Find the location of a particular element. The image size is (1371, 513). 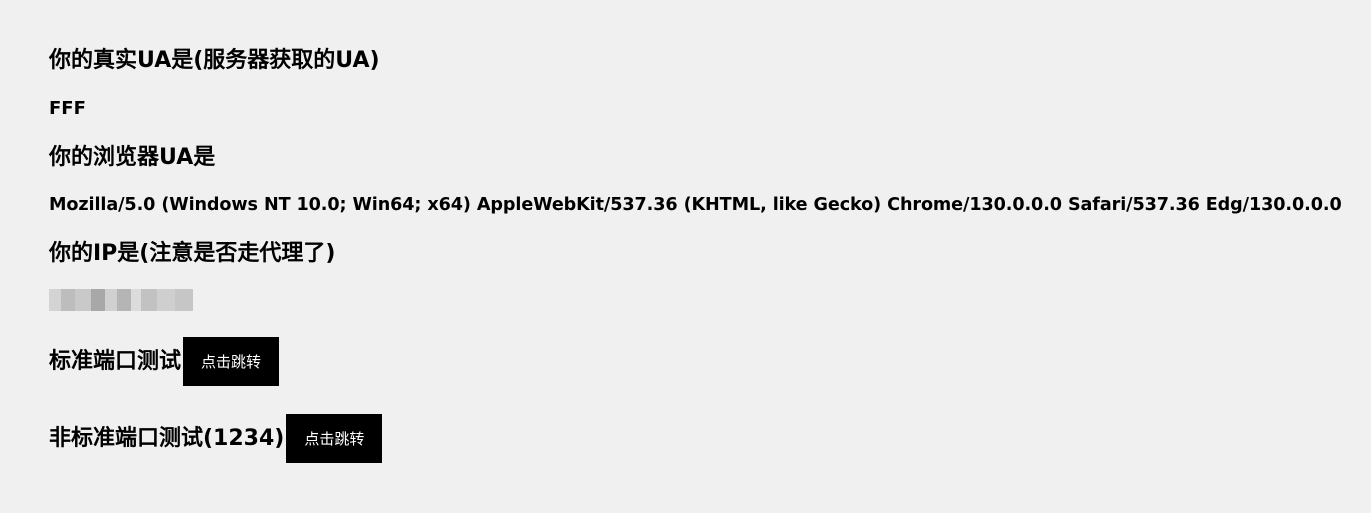

nonstandard-port-row: 非标准端口测试(1234) 点击跳转 is located at coordinates (216, 438).